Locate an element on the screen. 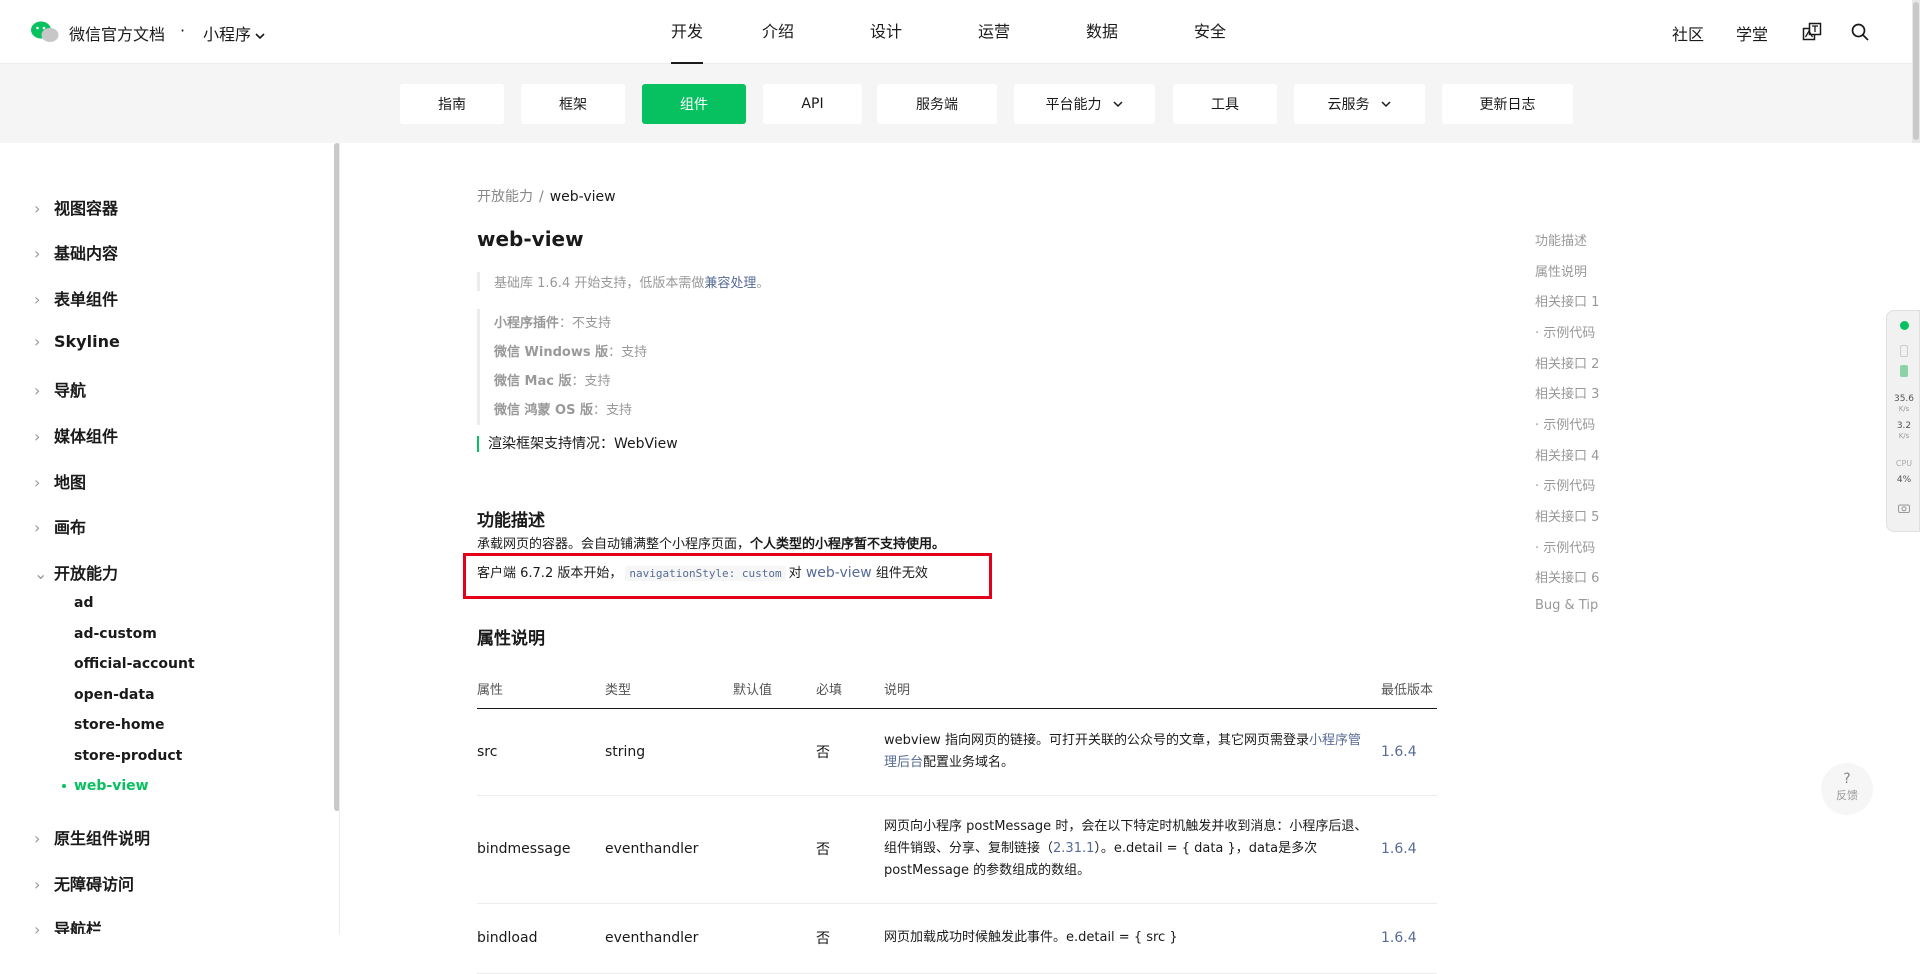  toc-item: 功能描述 is located at coordinates (1561, 239).